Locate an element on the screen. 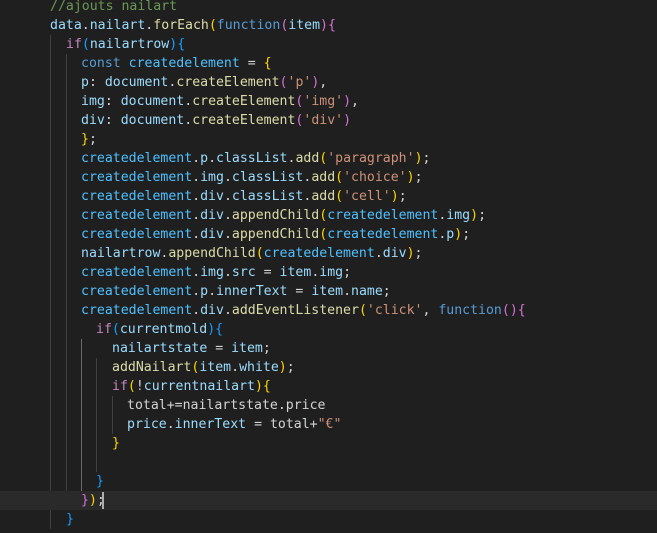 This screenshot has width=657, height=533. code-text: const createdelement = { is located at coordinates (176, 63).